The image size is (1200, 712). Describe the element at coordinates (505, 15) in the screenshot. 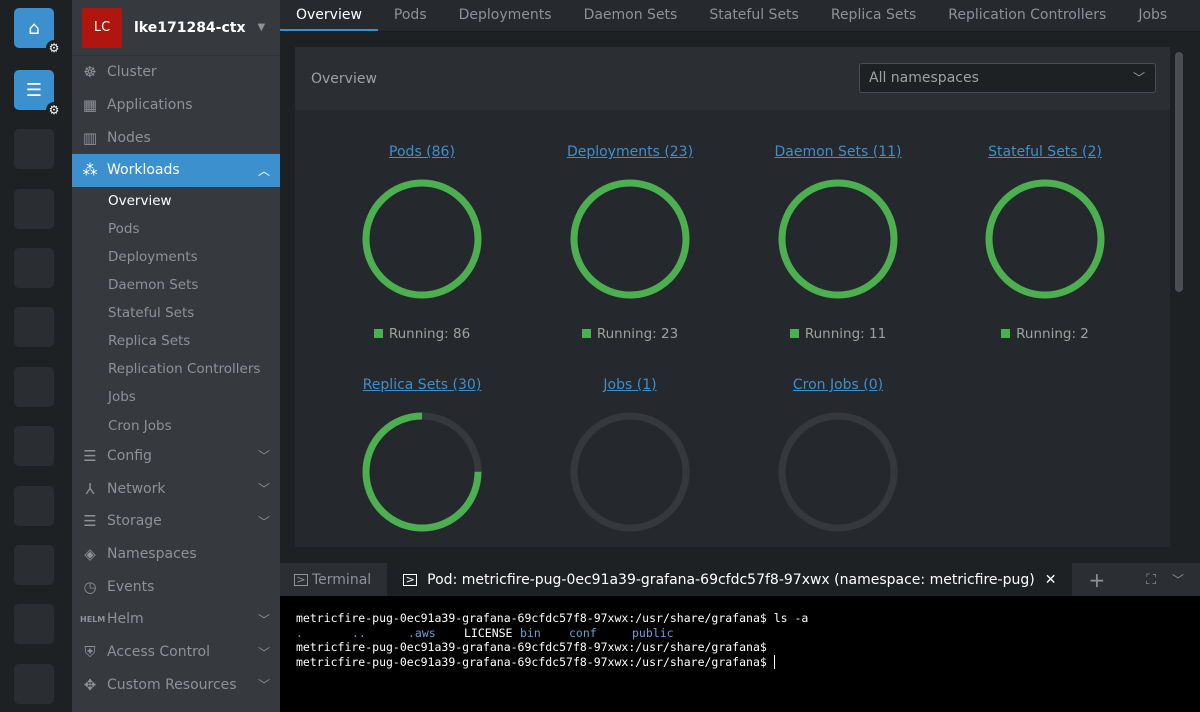

I see `tab-deployments: Deployments` at that location.